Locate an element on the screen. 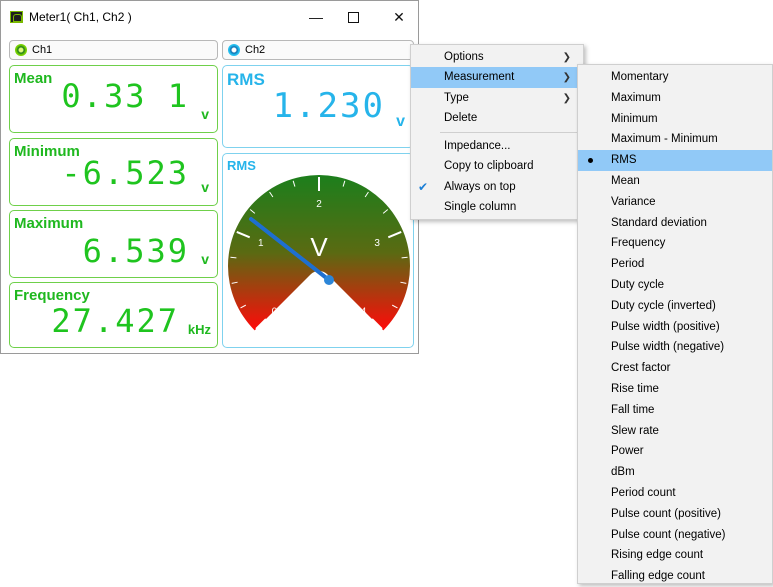  measurement-item: Duty cycle (inverted) is located at coordinates (675, 306).